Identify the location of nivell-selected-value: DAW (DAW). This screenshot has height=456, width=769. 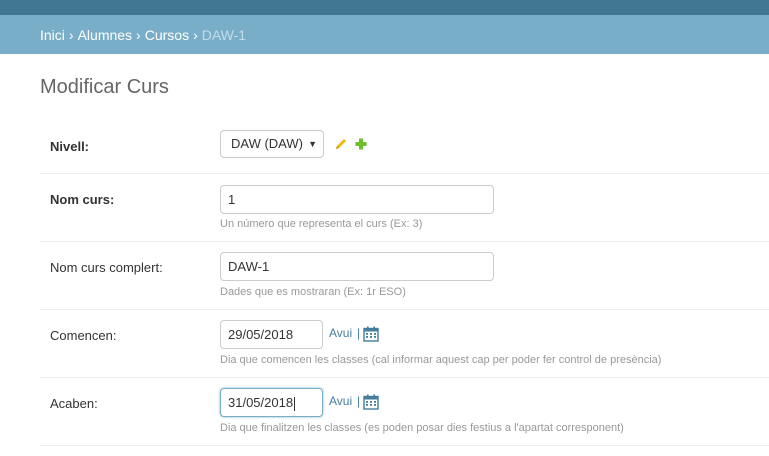
(267, 143).